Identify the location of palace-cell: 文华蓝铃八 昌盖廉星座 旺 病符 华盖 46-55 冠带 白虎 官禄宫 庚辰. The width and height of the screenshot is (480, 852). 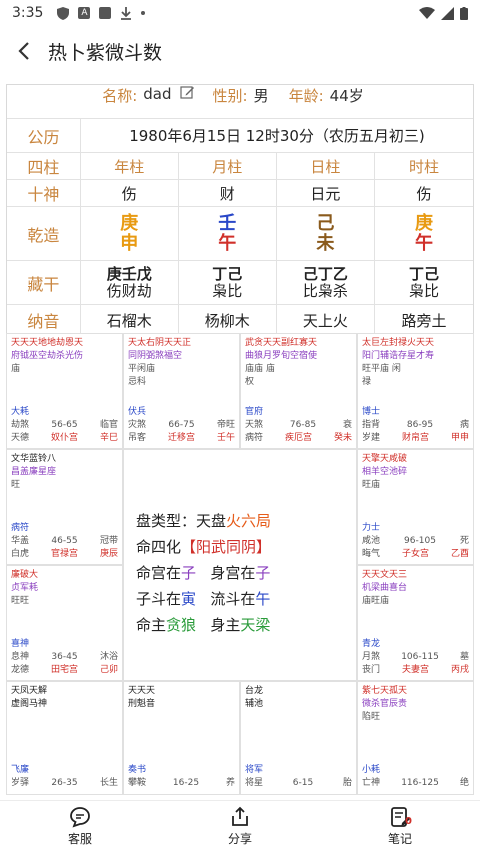
(64, 507).